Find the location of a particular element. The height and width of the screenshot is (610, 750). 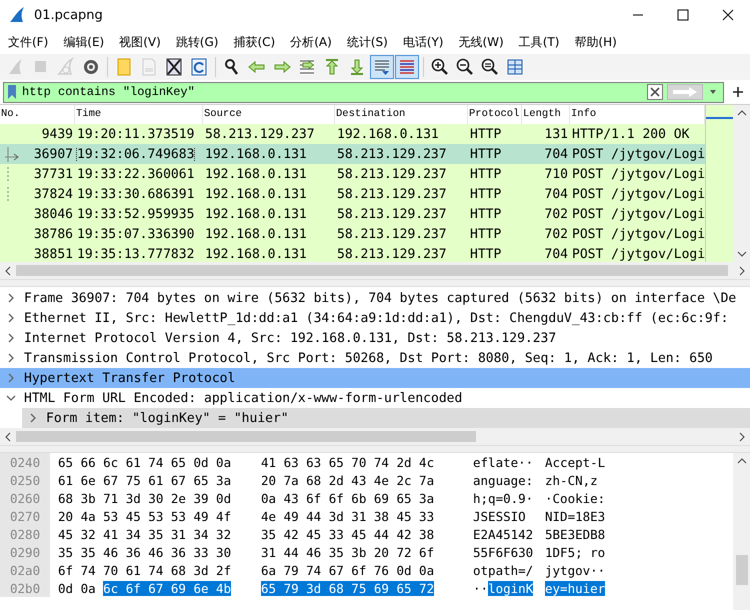

tree-item: Frame 36907: 704 bytes on wire (5632 bits), 704 bytes captured (5632 bits) on interface \De is located at coordinates (375, 298).